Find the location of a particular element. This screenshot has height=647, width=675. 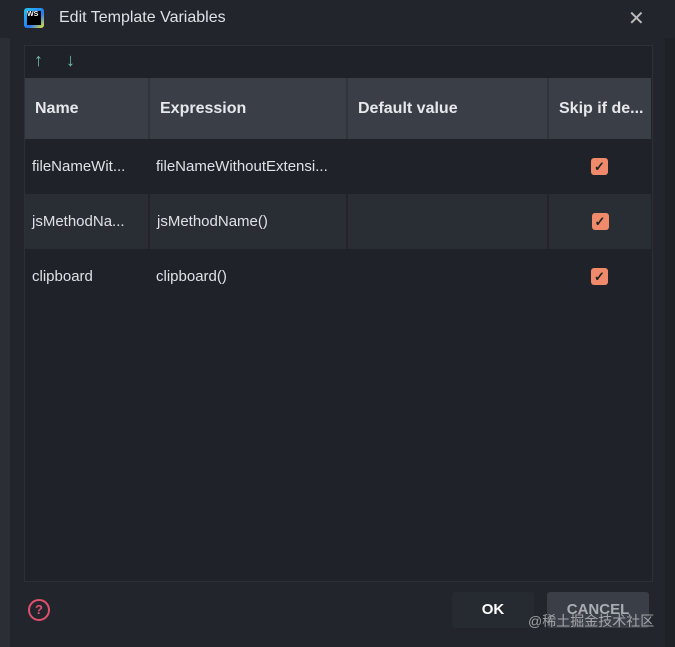

table-row: jsMethodNa... jsMethodName() ✓ is located at coordinates (338, 221).